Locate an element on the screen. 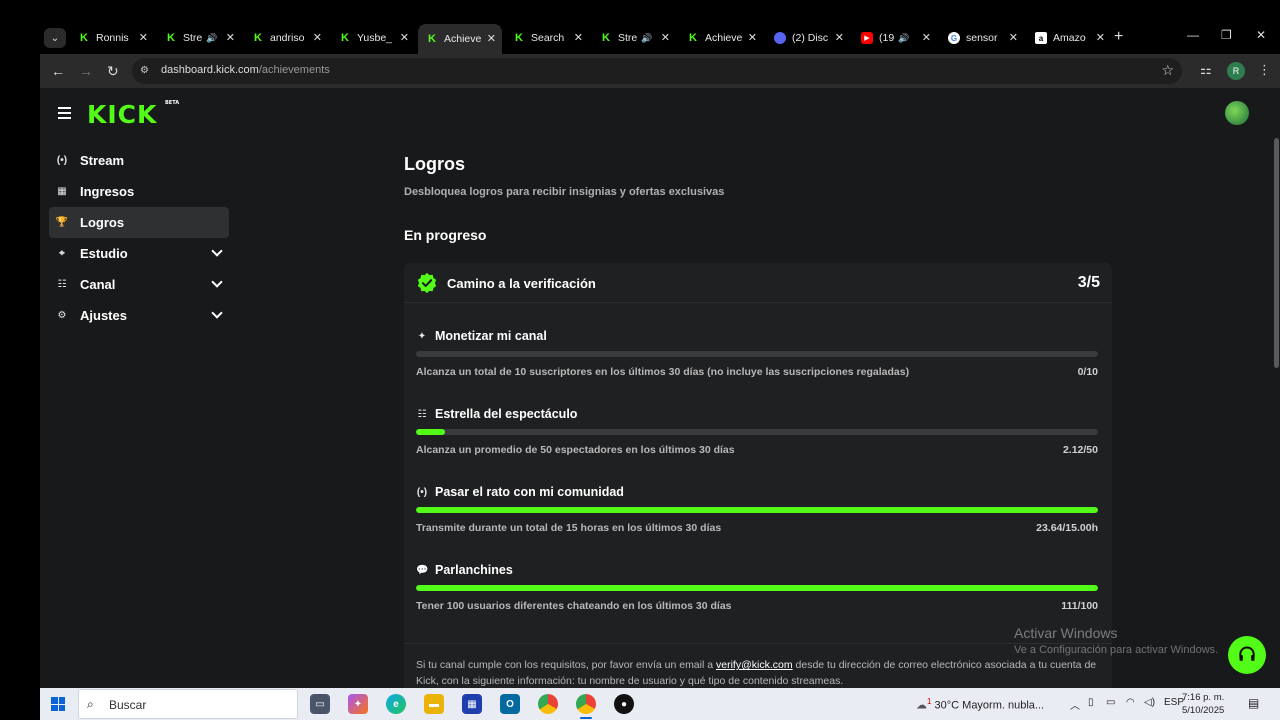  user-avatar is located at coordinates (1237, 113).